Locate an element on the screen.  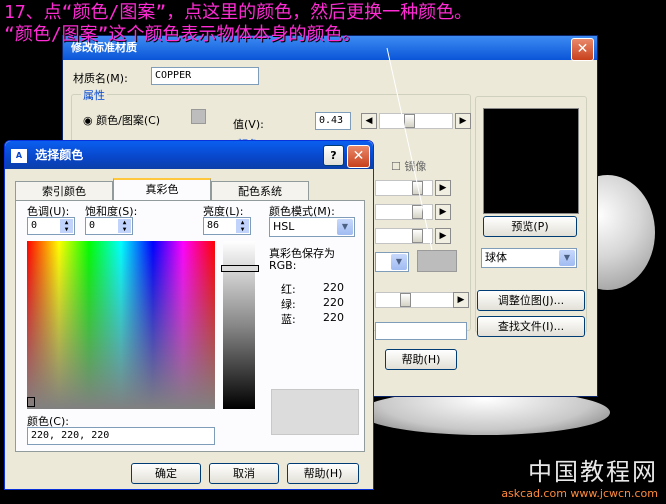
watermark: 中国教程网 askcad.com www.jcwcn.com is located at coordinates (579, 476).